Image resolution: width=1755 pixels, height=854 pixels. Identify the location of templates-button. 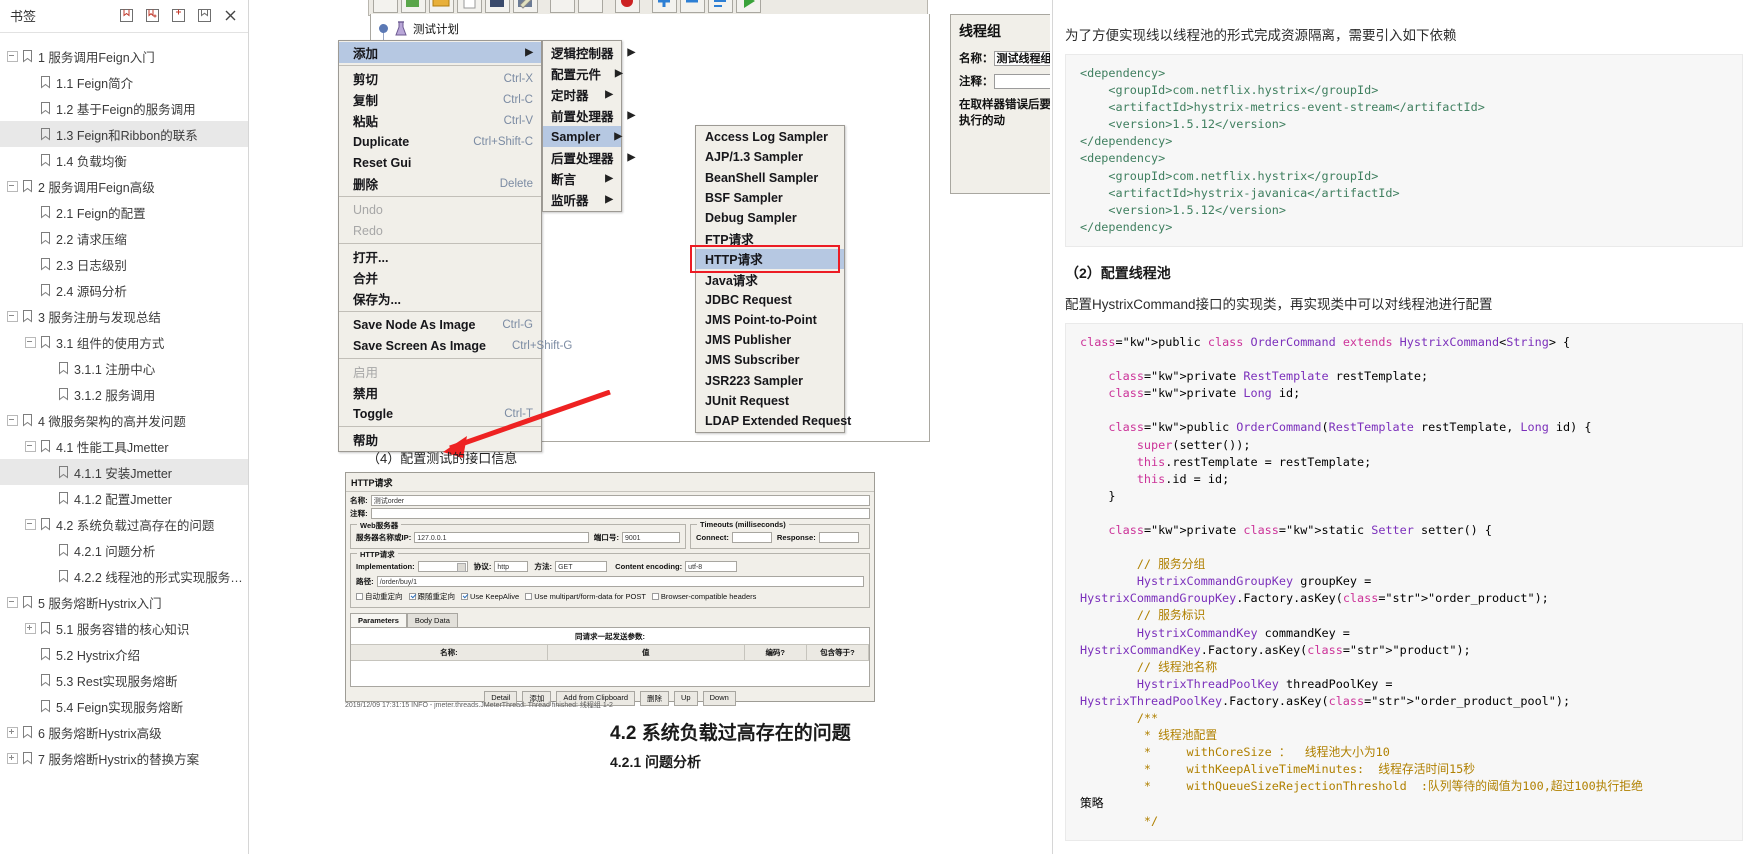
(413, 6).